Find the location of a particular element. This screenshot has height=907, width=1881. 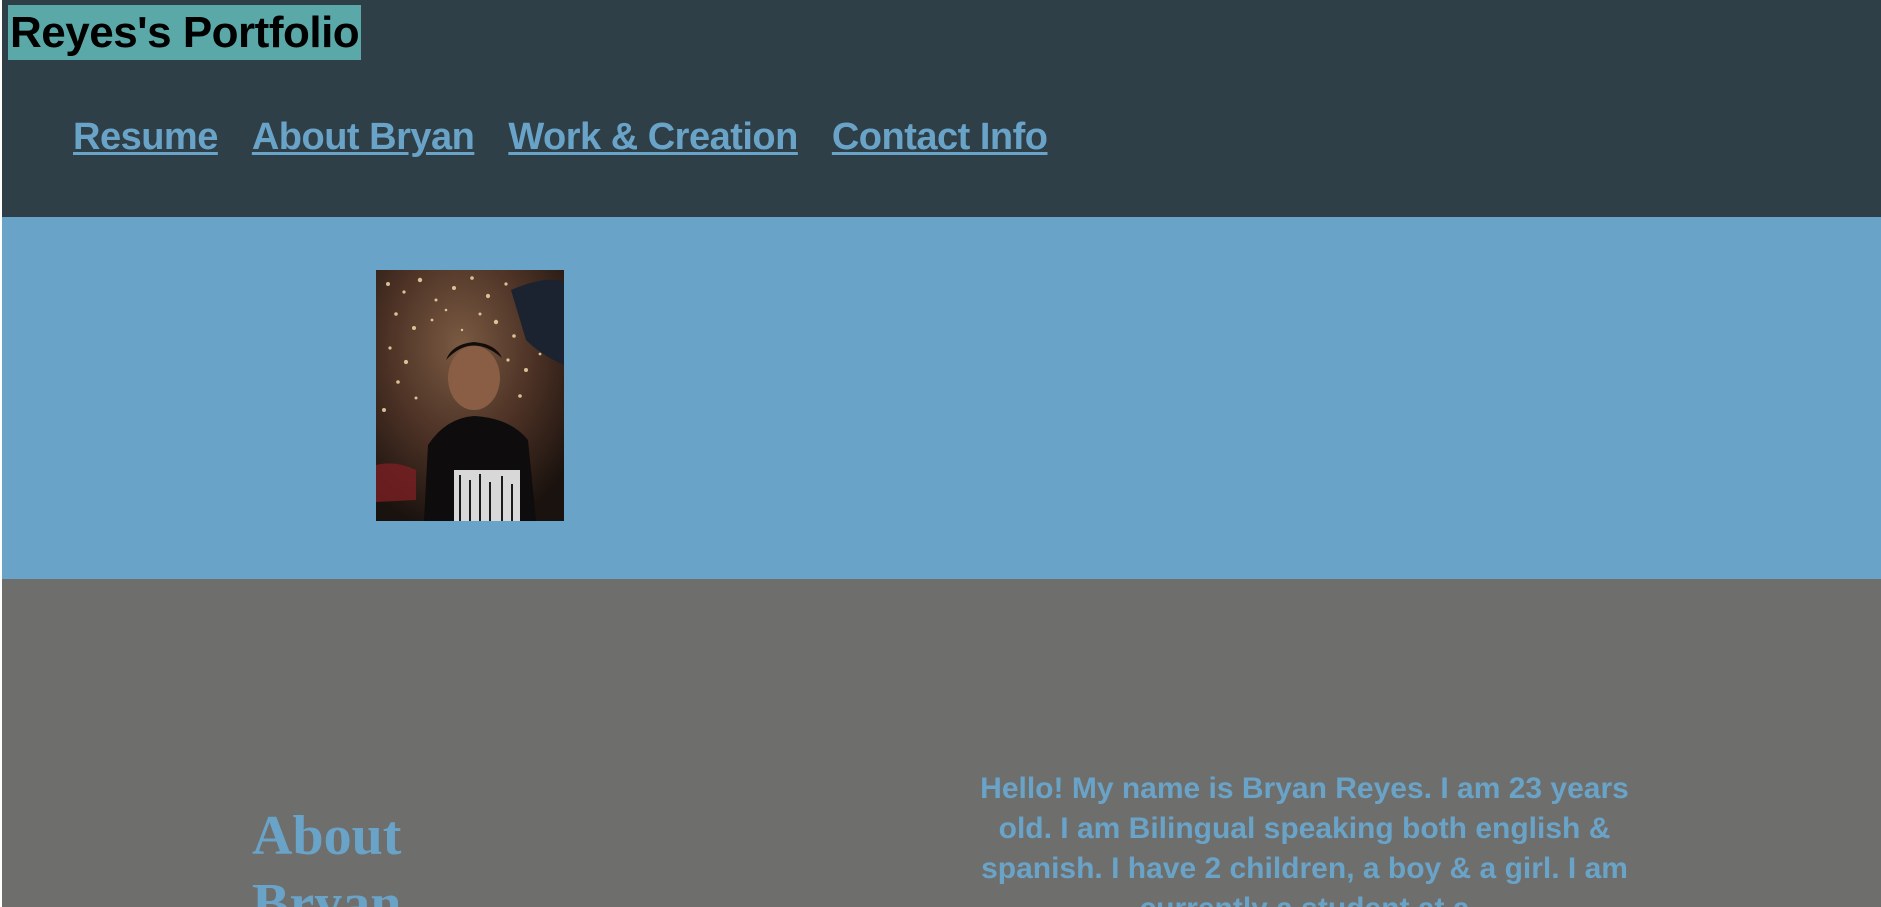

profile-photo-image is located at coordinates (470, 395).